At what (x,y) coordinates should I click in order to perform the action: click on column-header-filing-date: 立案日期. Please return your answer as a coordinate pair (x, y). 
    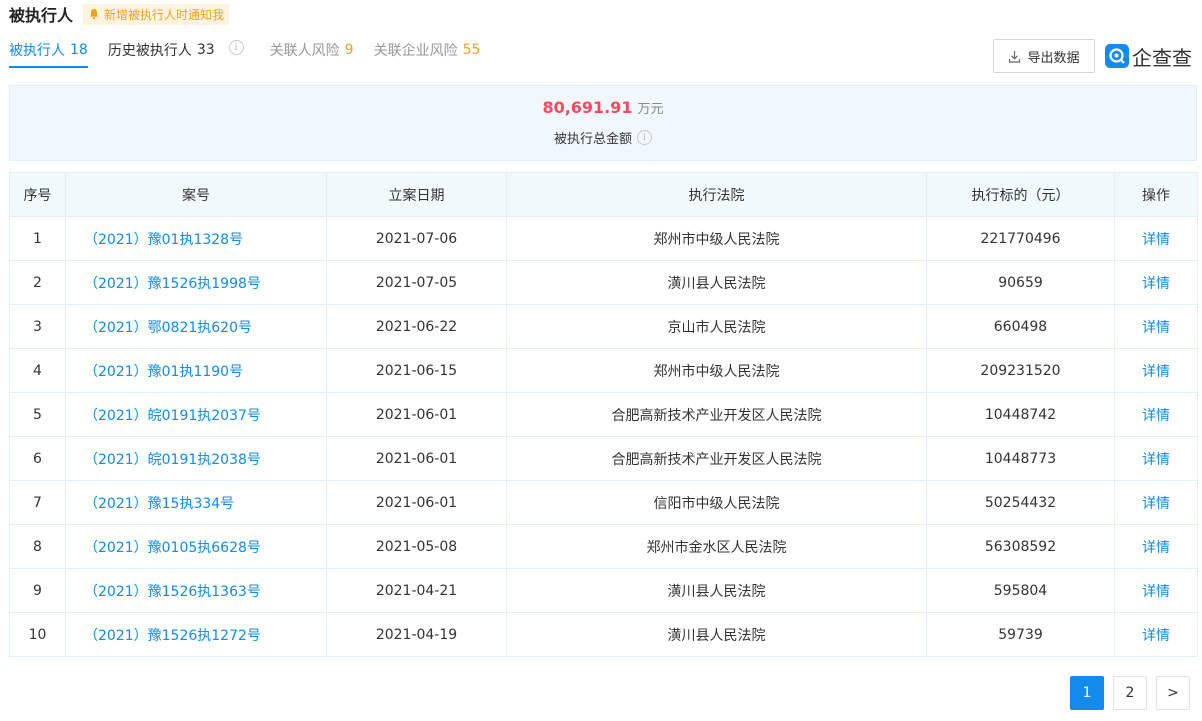
    Looking at the image, I should click on (416, 194).